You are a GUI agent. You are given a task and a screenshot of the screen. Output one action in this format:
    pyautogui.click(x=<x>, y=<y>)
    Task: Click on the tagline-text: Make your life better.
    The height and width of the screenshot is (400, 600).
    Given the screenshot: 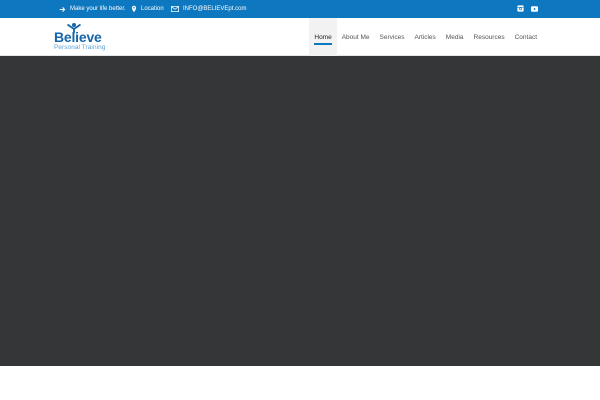 What is the action you would take?
    pyautogui.click(x=98, y=9)
    